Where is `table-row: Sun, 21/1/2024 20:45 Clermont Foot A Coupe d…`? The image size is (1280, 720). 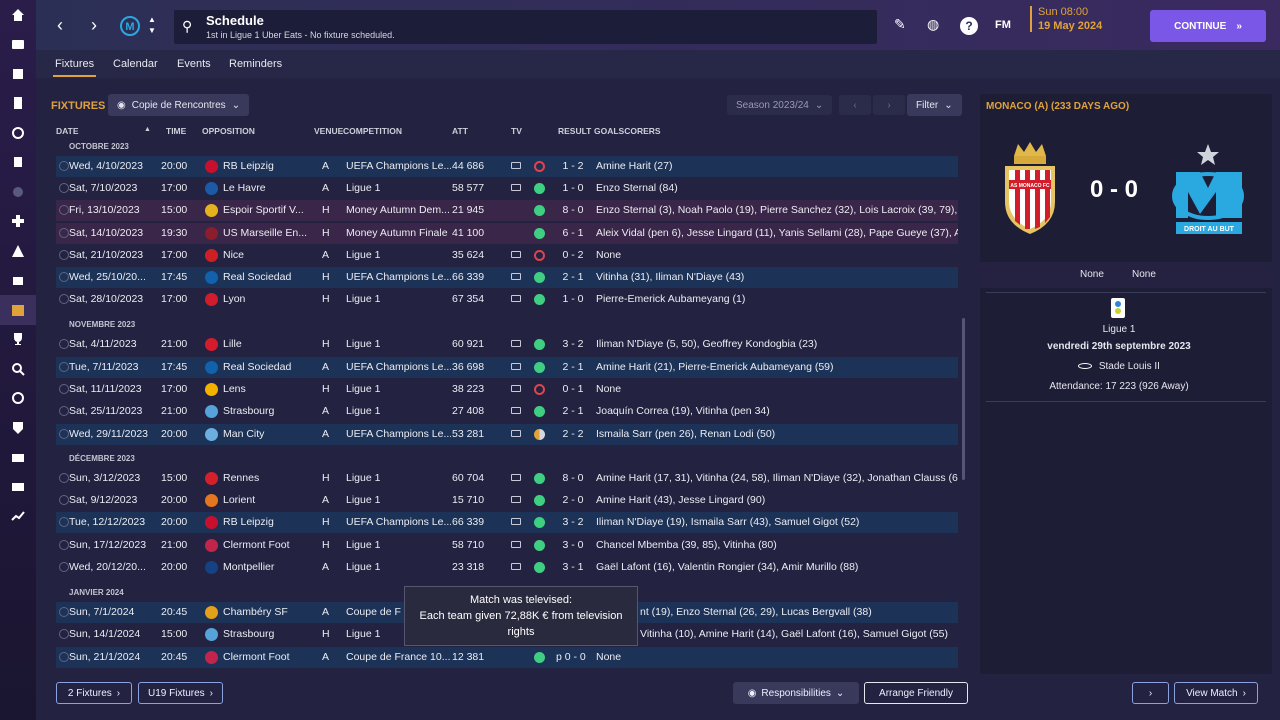 table-row: Sun, 21/1/2024 20:45 Clermont Foot A Coupe d… is located at coordinates (507, 657).